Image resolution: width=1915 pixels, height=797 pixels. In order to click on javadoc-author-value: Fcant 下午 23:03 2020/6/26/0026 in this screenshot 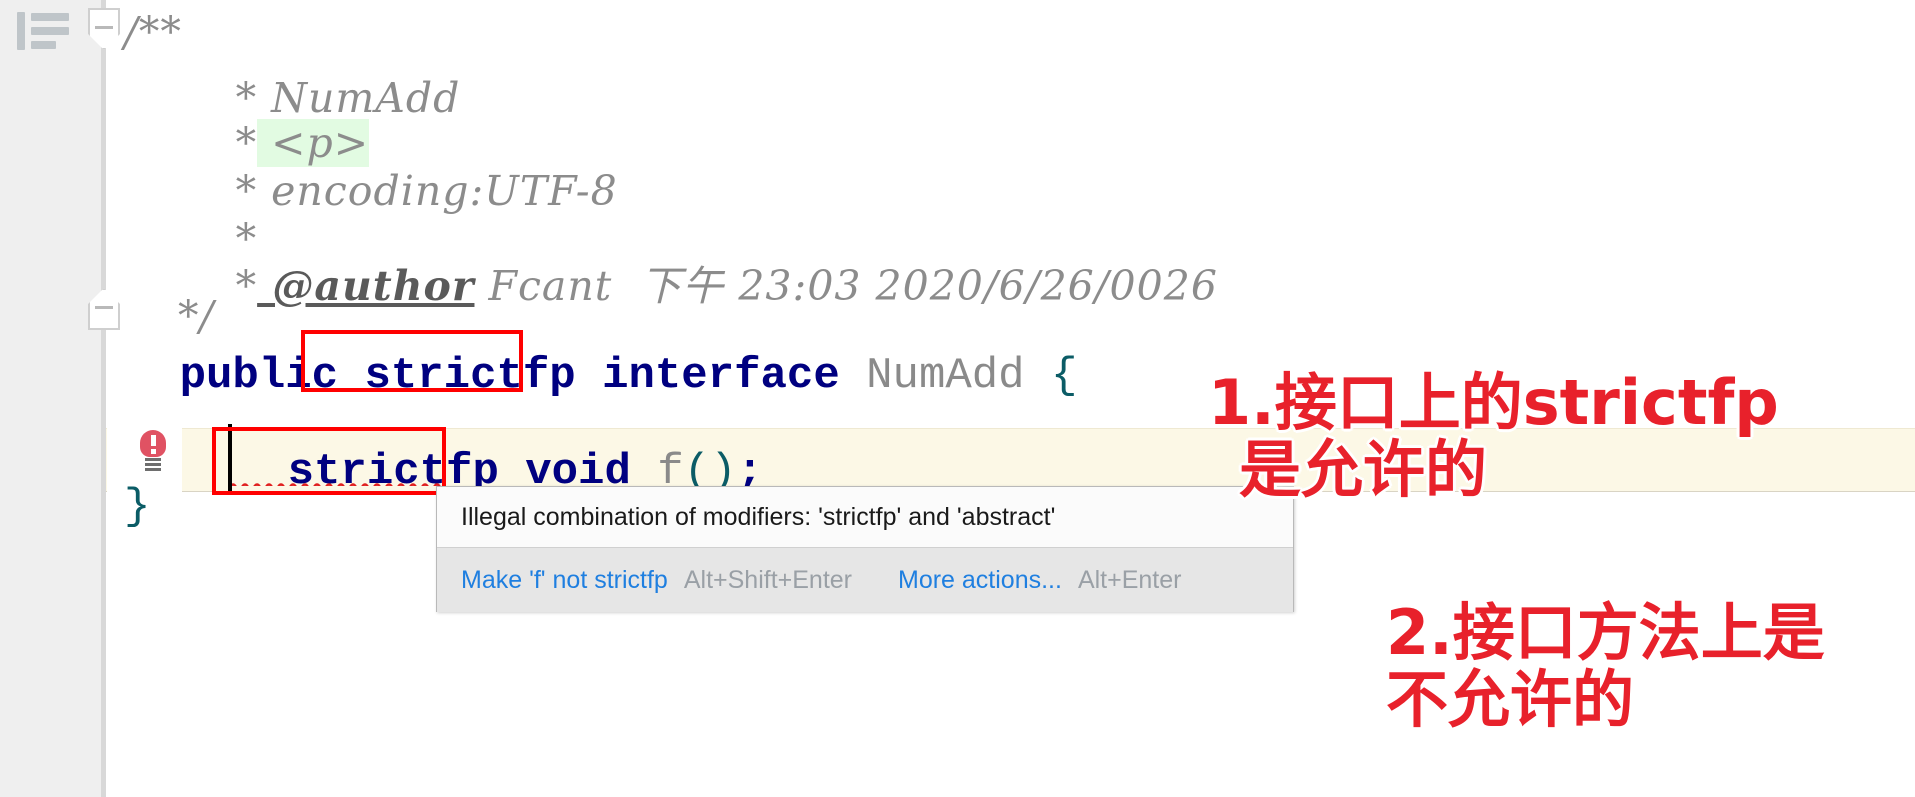, I will do `click(846, 286)`.